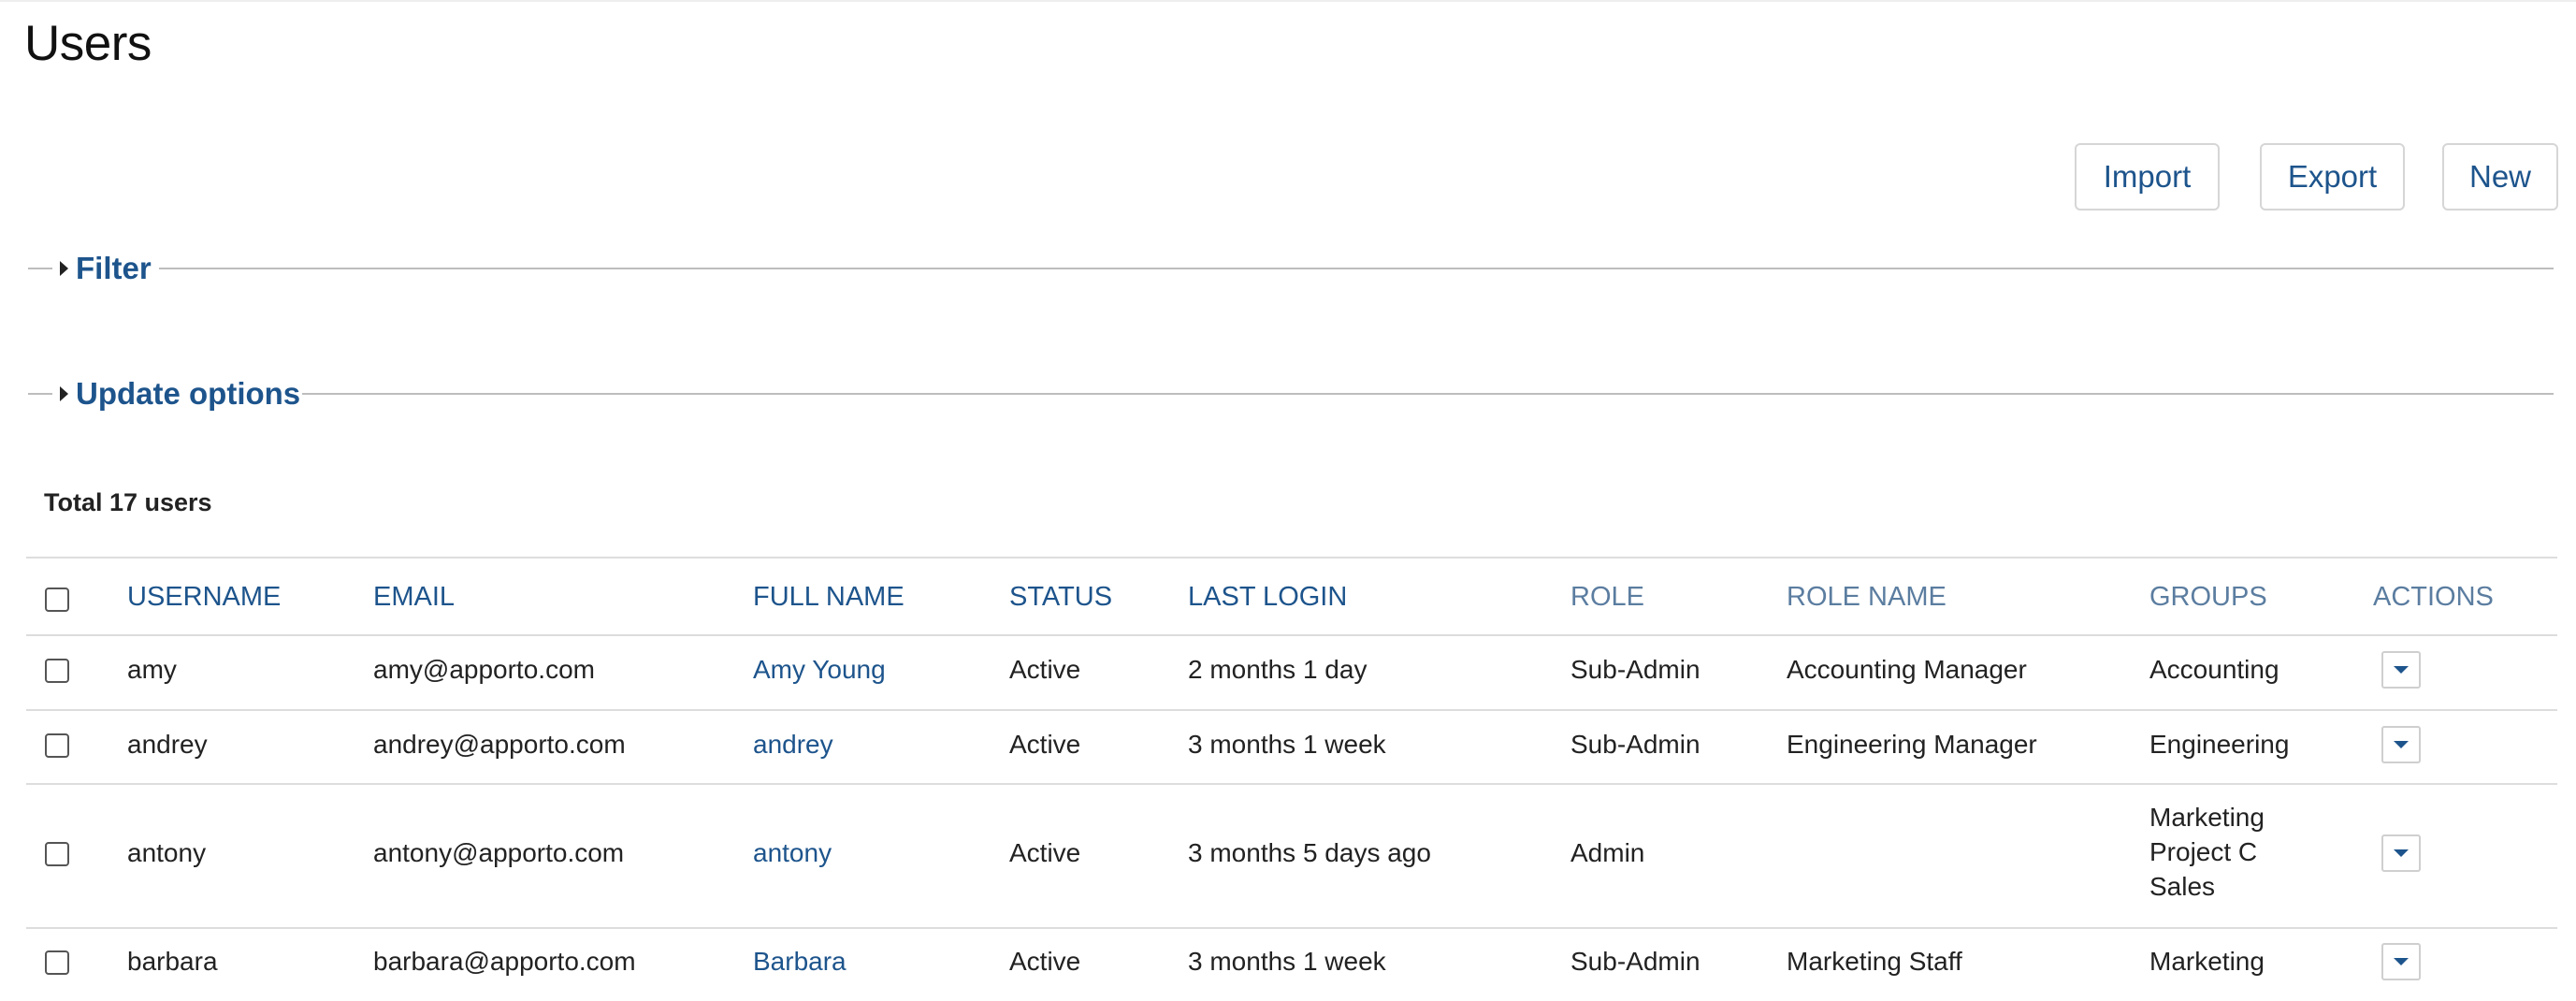 This screenshot has width=2576, height=1001. What do you see at coordinates (793, 853) in the screenshot?
I see `cell-full-name-link: antony` at bounding box center [793, 853].